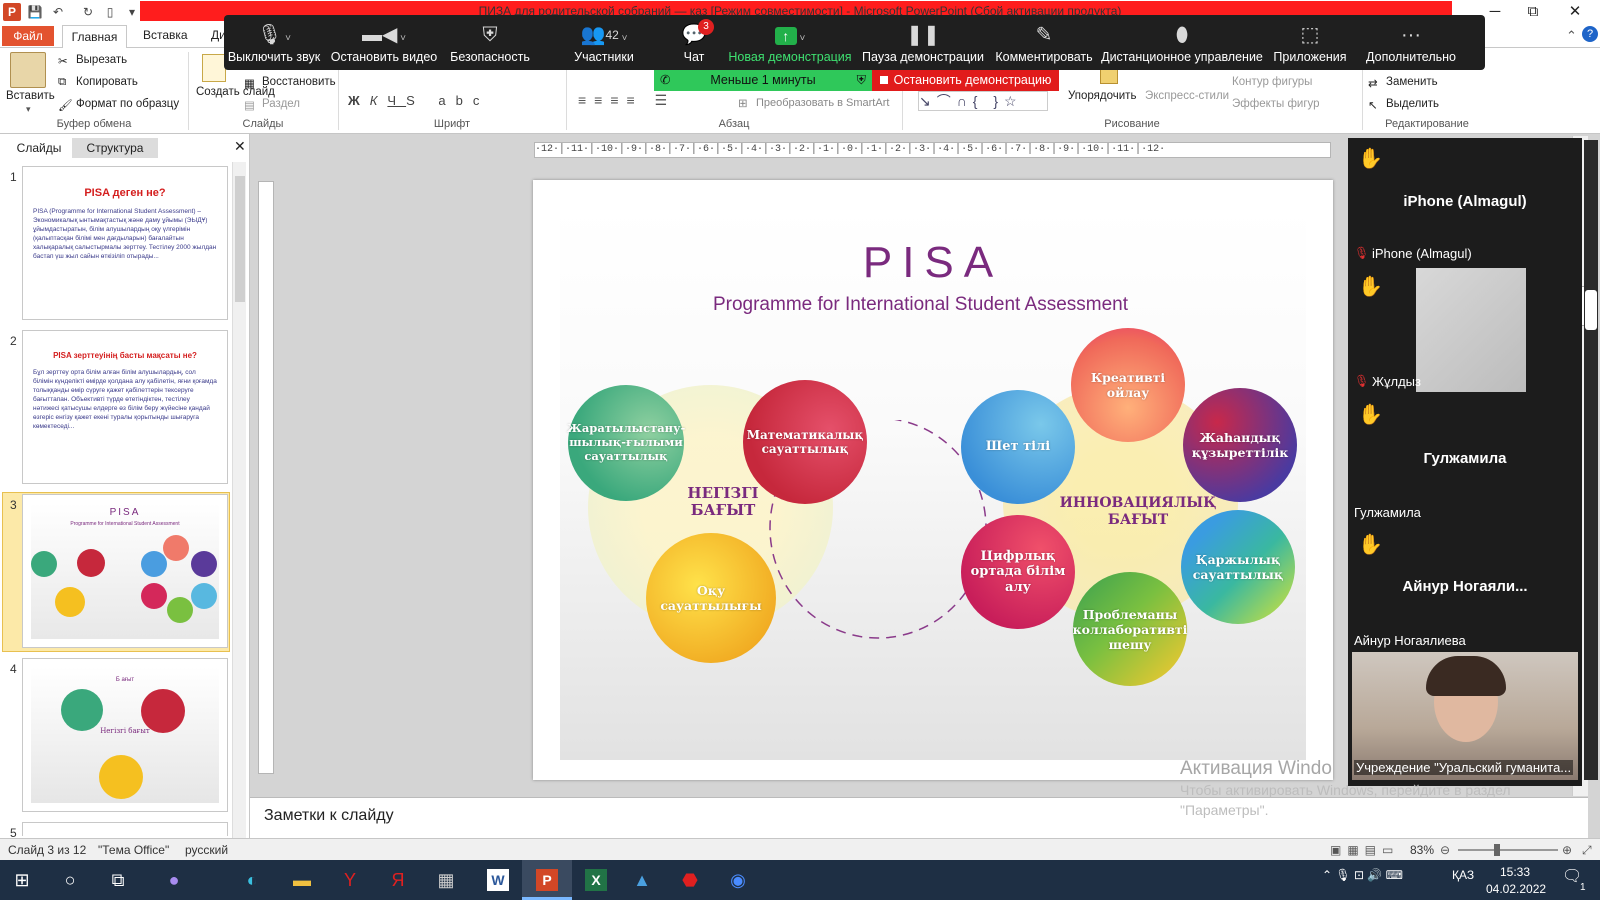  I want to click on vertical-ruler, so click(266, 477).